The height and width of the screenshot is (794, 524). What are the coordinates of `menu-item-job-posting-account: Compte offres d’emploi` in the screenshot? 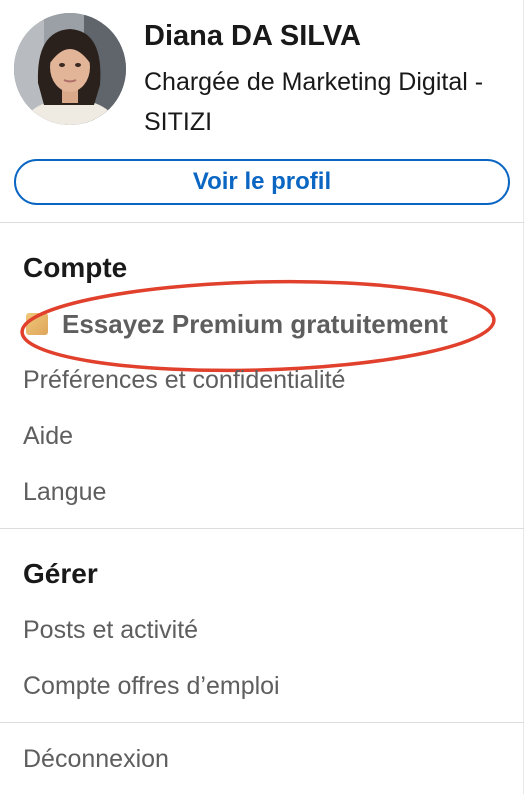 It's located at (151, 686).